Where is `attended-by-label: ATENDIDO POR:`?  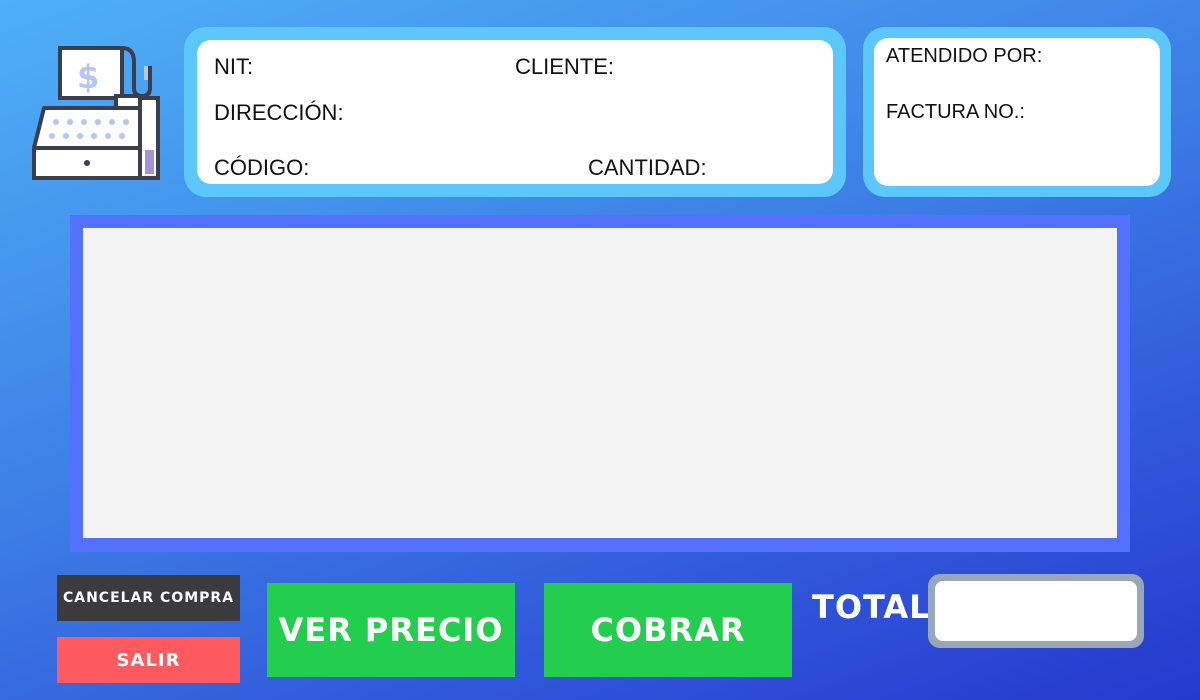
attended-by-label: ATENDIDO POR: is located at coordinates (964, 56).